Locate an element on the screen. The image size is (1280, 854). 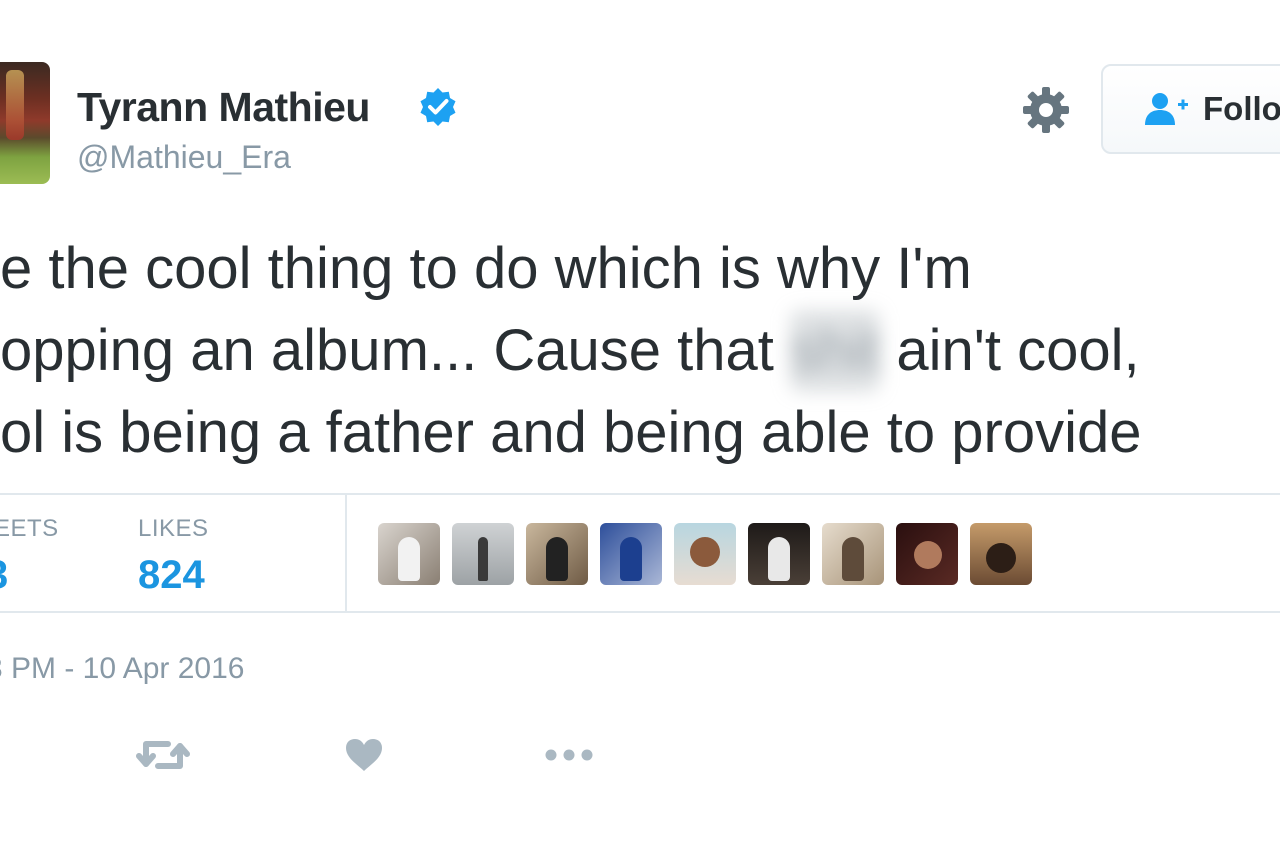
heart-icon is located at coordinates (364, 755).